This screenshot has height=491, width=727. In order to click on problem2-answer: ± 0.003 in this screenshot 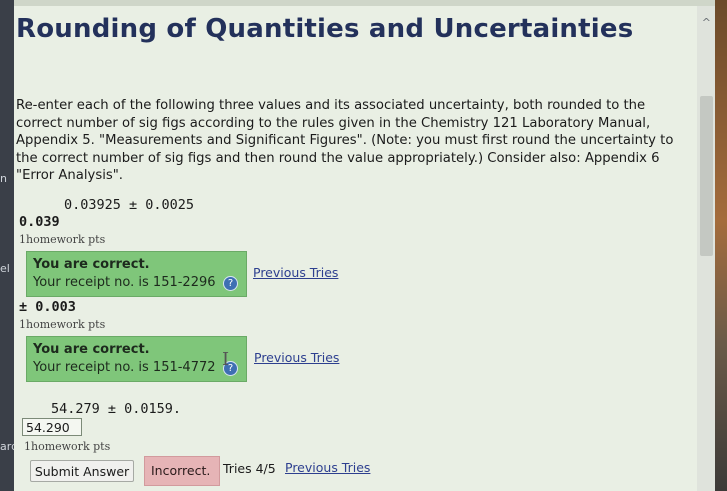, I will do `click(47, 307)`.